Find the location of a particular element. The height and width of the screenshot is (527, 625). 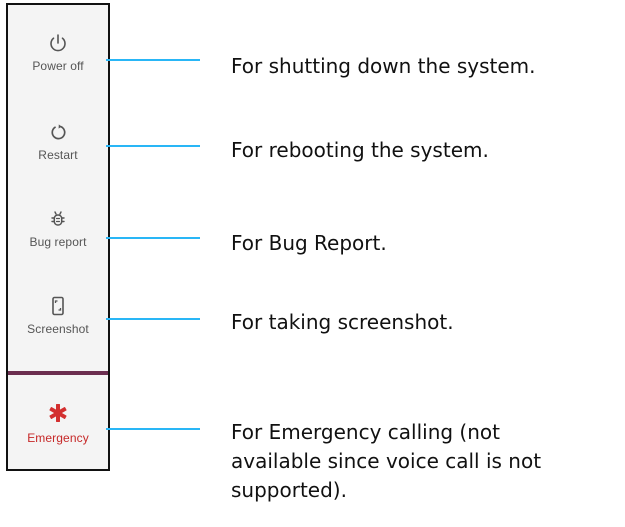

emergency-asterisk-icon is located at coordinates (58, 413).